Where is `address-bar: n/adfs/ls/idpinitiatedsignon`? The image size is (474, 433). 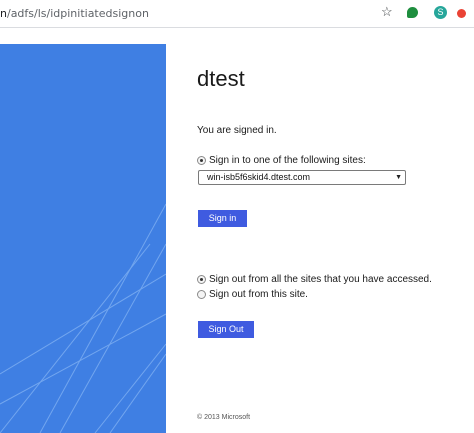
address-bar: n/adfs/ls/idpinitiatedsignon is located at coordinates (74, 13).